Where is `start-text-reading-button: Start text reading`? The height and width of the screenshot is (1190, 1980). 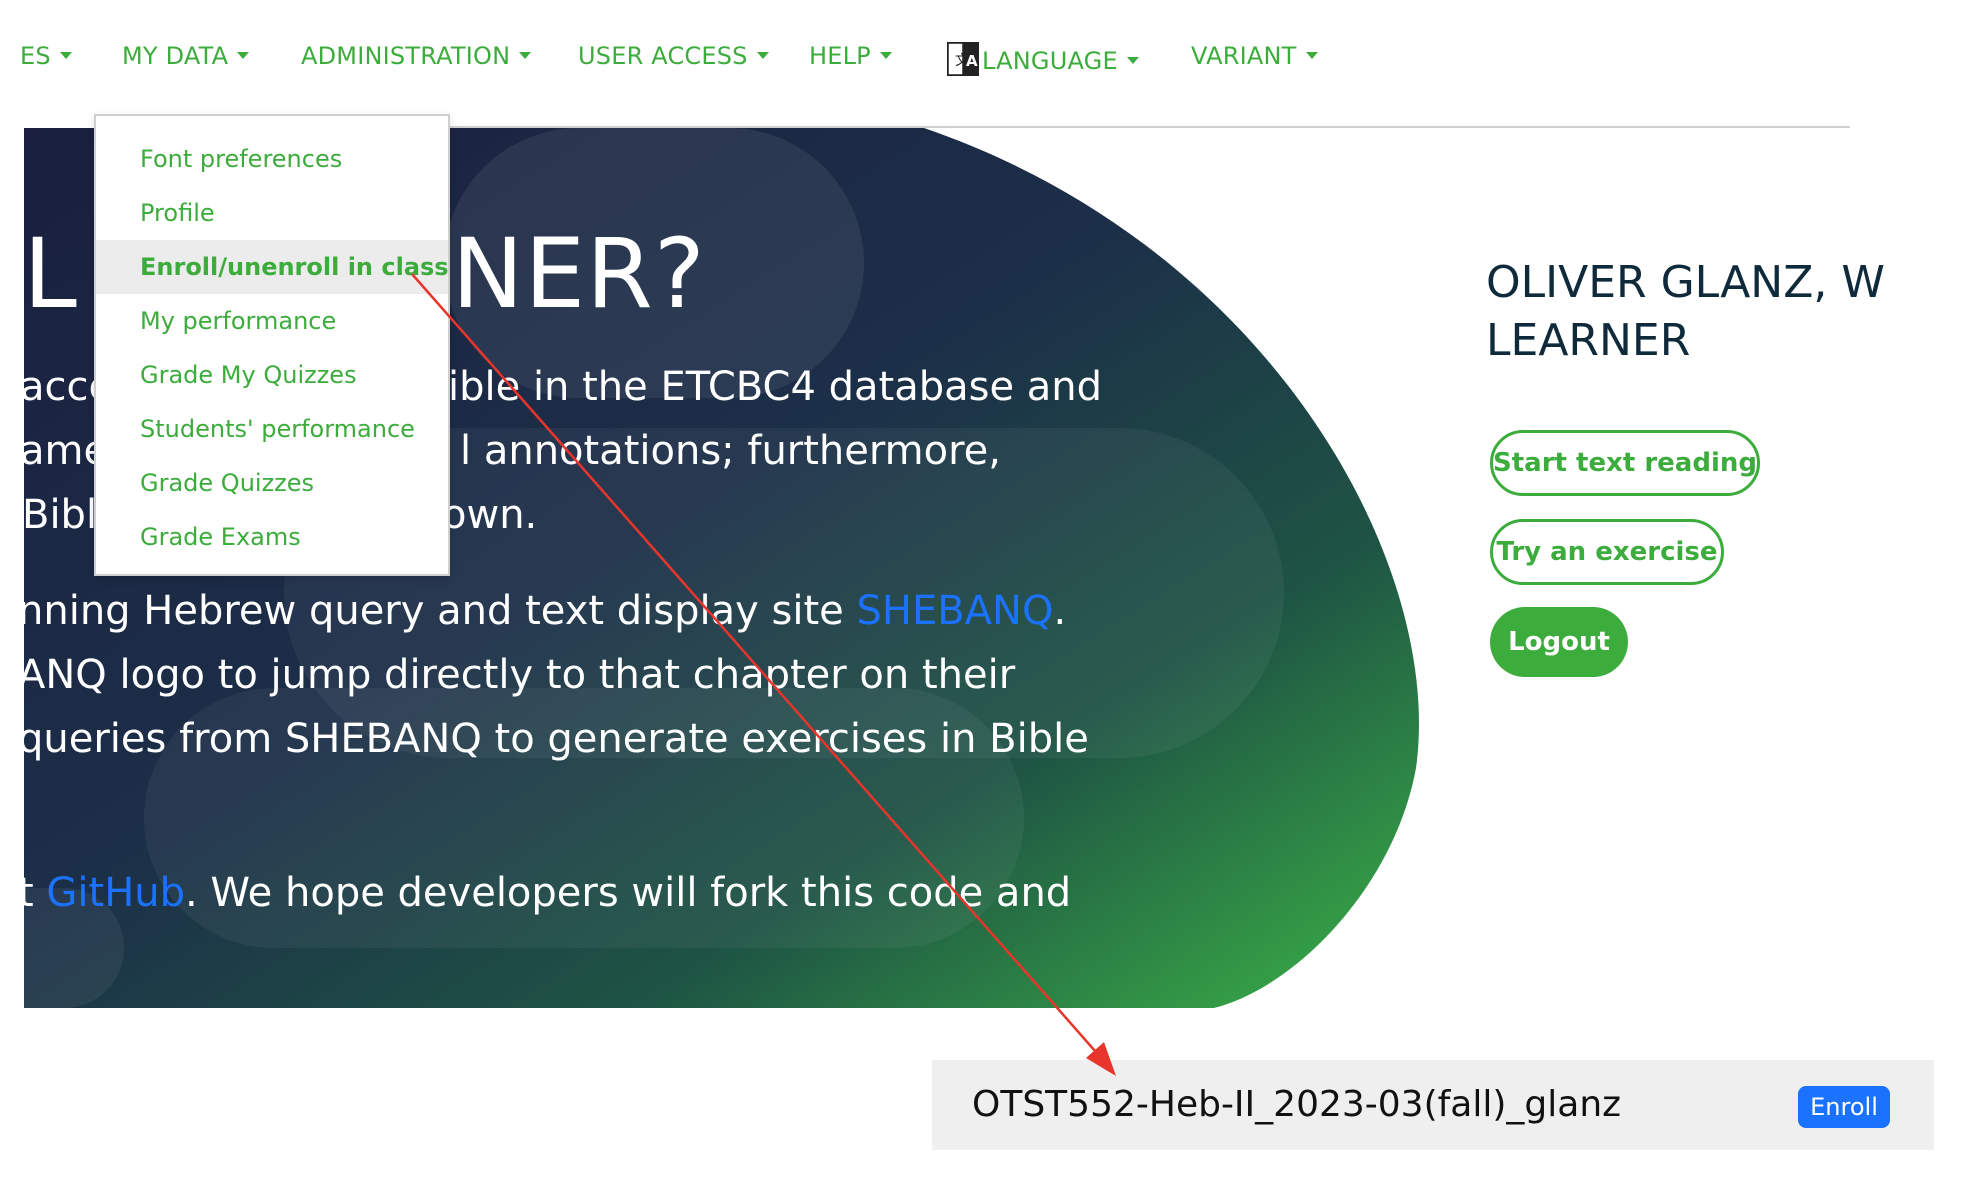
start-text-reading-button: Start text reading is located at coordinates (1625, 463).